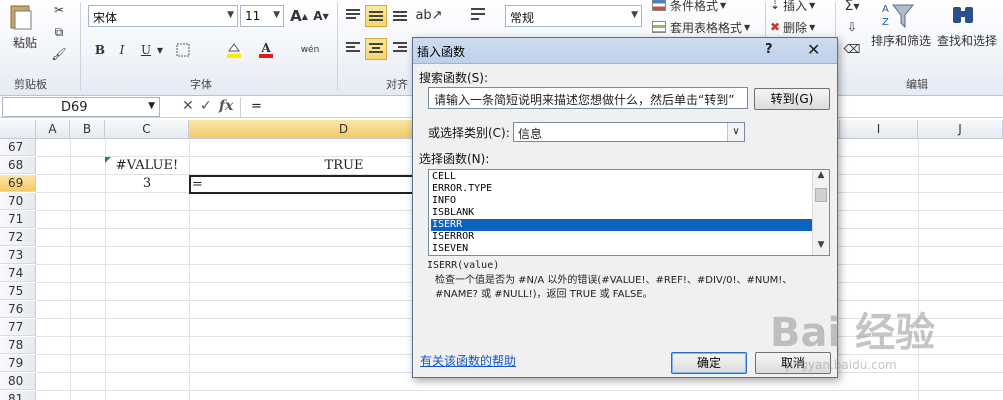 The image size is (1003, 400). Describe the element at coordinates (852, 27) in the screenshot. I see `fill-down-icon: ⇩` at that location.